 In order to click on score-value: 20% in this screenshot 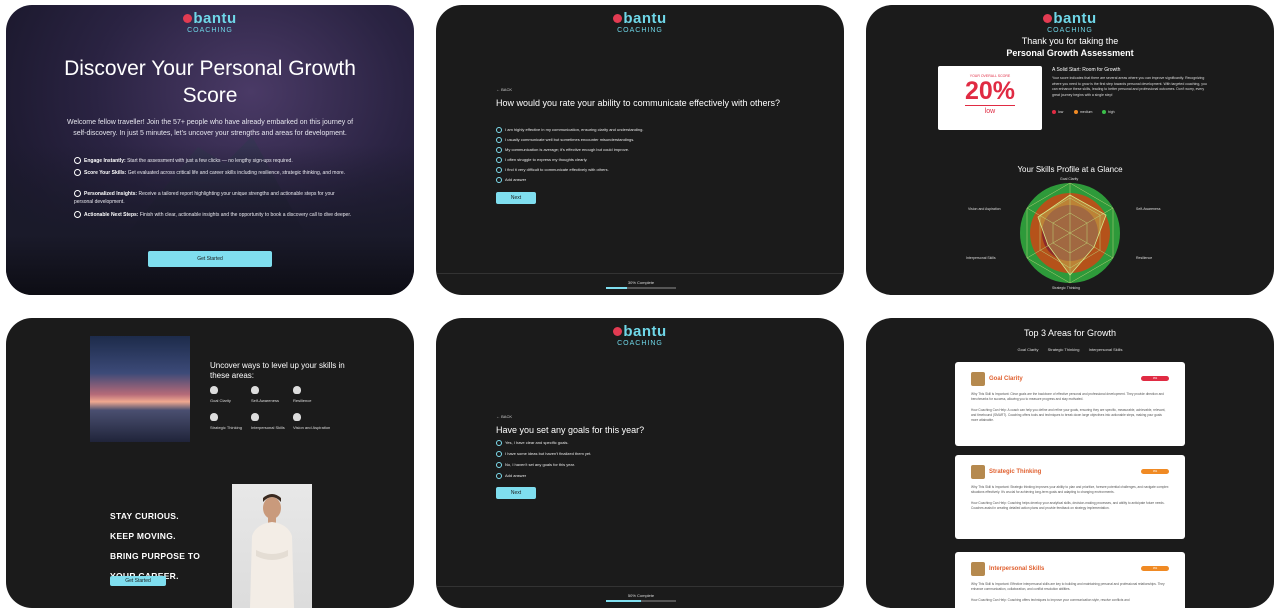, I will do `click(990, 91)`.